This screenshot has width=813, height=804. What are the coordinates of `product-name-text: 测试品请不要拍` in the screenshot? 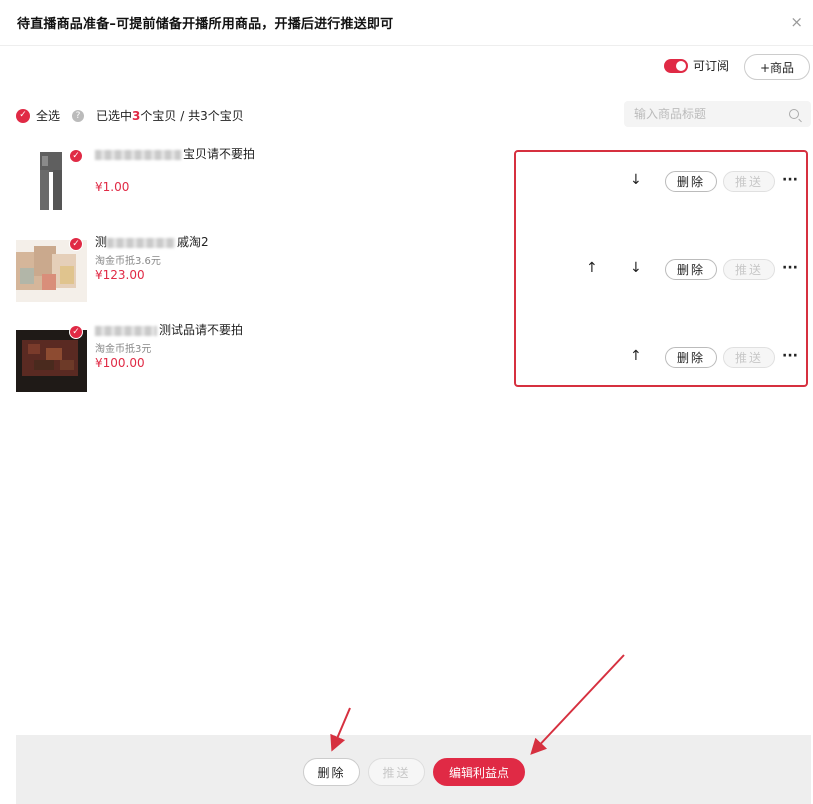 It's located at (201, 330).